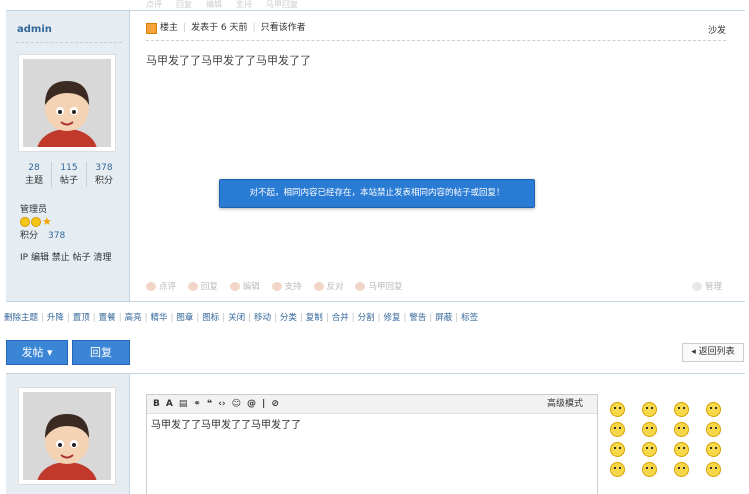  I want to click on smiley-biggrin-icon, so click(681, 409).